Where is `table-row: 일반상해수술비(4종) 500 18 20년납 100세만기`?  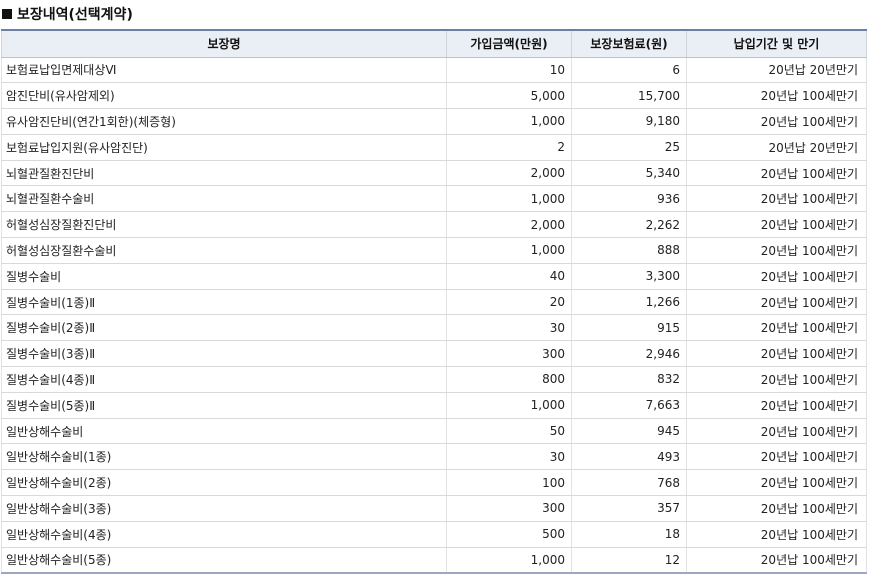 table-row: 일반상해수술비(4종) 500 18 20년납 100세만기 is located at coordinates (434, 534).